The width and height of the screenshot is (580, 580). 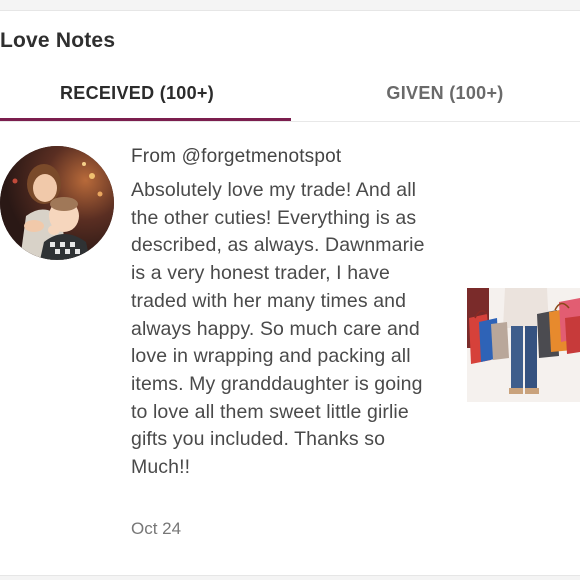 I want to click on note-date: Oct 24, so click(x=156, y=528).